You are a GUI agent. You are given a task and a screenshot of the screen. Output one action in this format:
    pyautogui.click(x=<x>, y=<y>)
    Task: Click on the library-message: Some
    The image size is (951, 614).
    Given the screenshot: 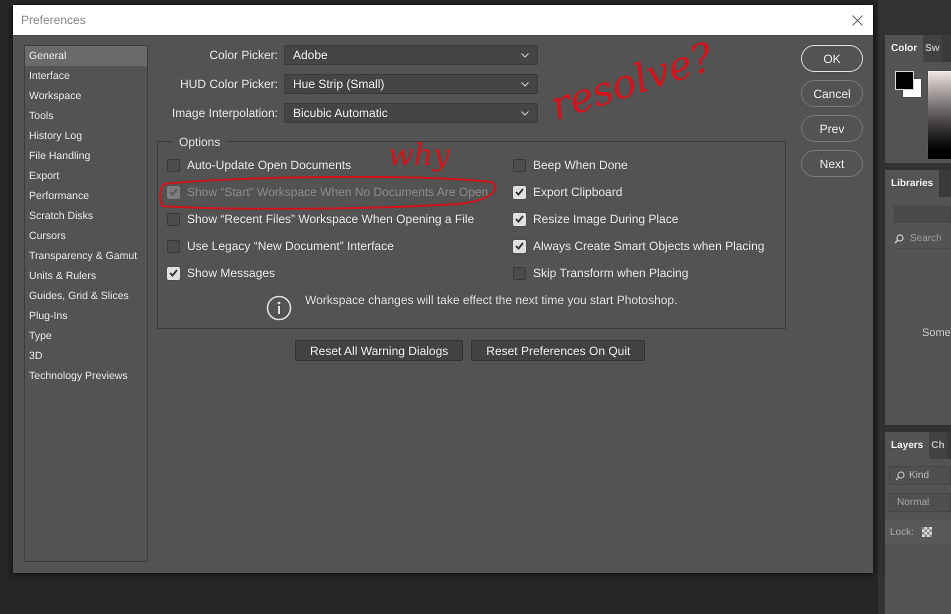 What is the action you would take?
    pyautogui.click(x=936, y=333)
    